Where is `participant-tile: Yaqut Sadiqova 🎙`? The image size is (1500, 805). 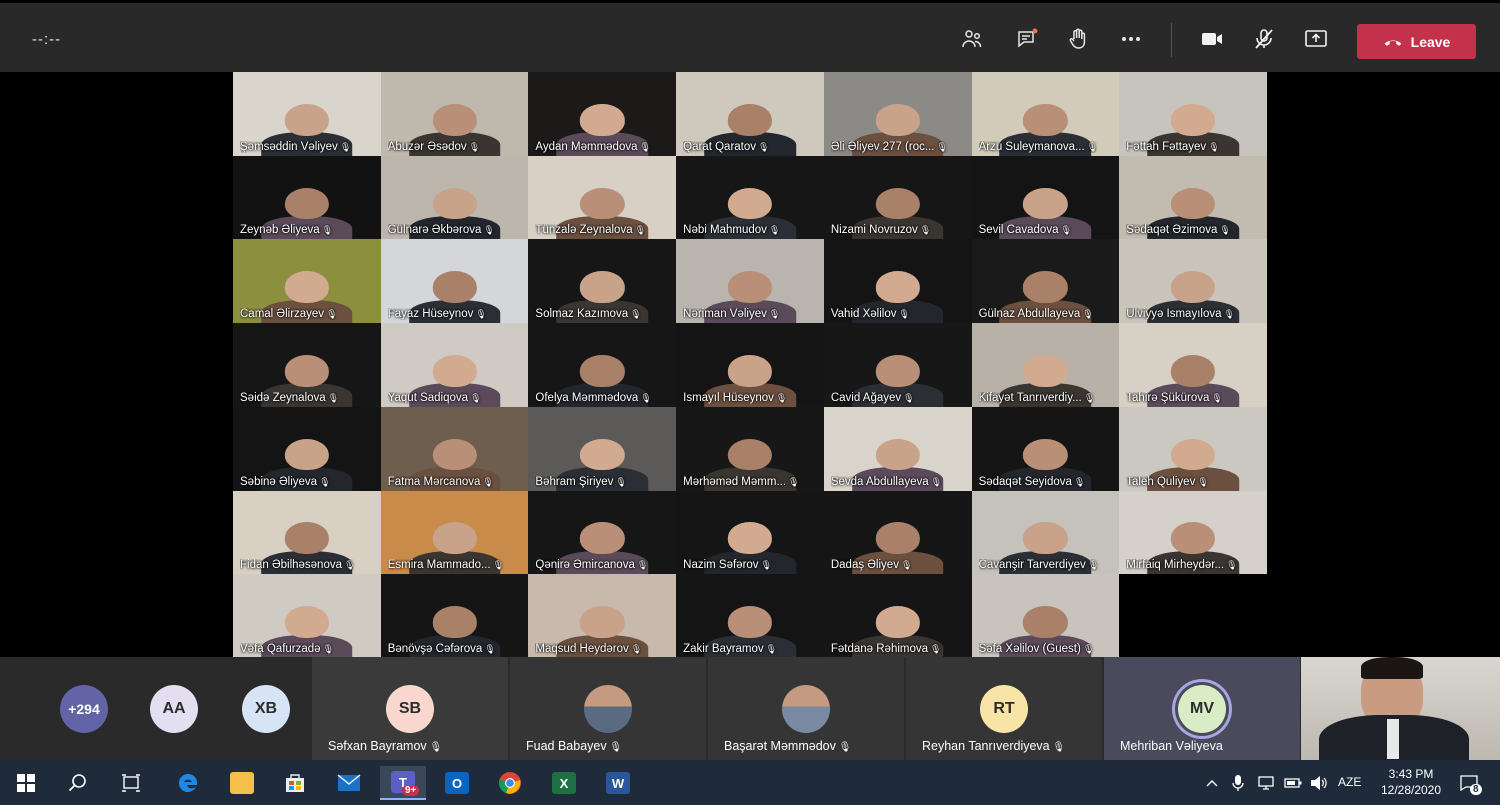
participant-tile: Yaqut Sadiqova 🎙 is located at coordinates (454, 365).